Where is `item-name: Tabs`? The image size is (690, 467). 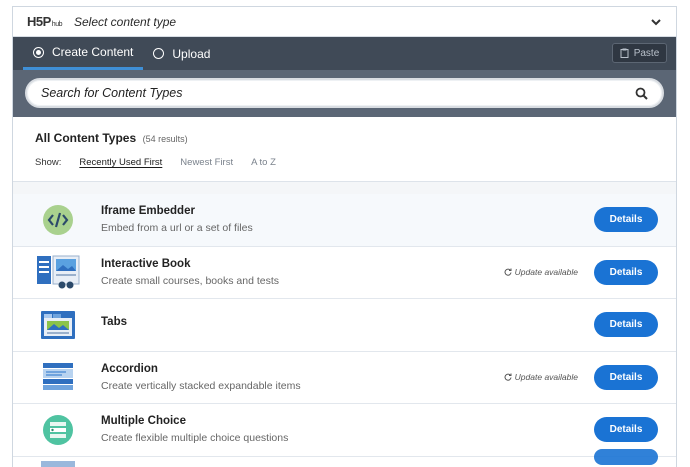
item-name: Tabs is located at coordinates (114, 322).